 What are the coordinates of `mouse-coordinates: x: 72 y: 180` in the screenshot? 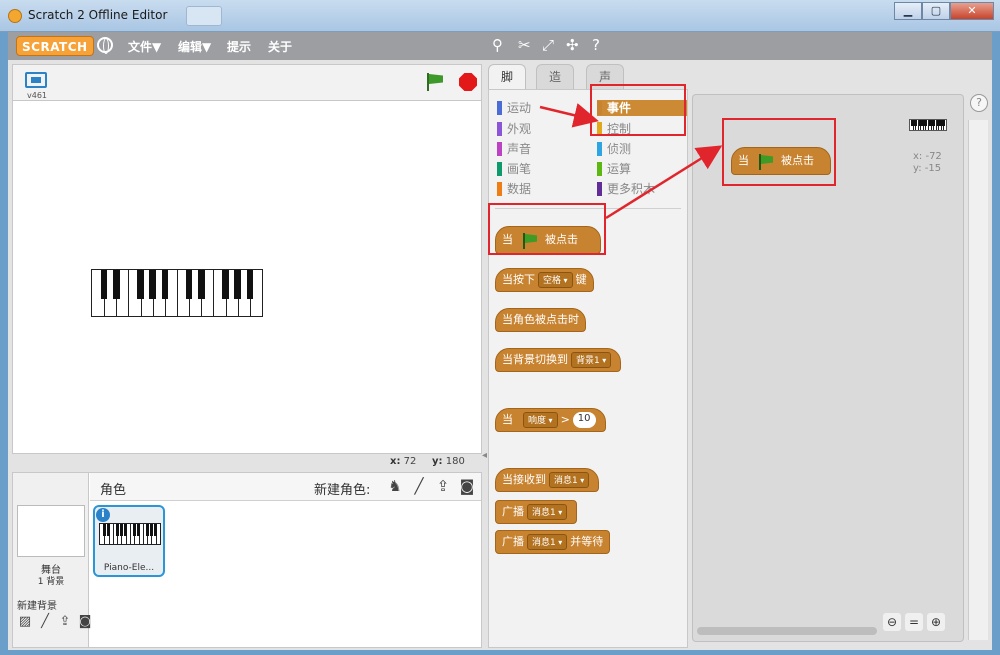 It's located at (247, 462).